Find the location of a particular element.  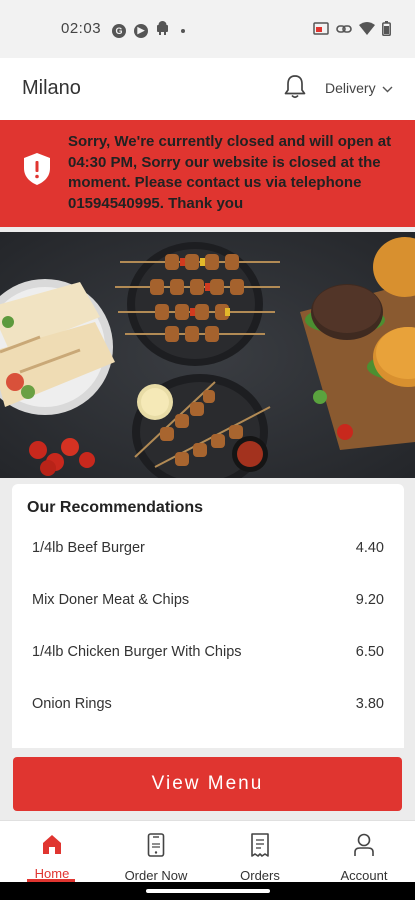

recommendation-item: Mix Doner Meat & Chips 9.20 is located at coordinates (208, 604).